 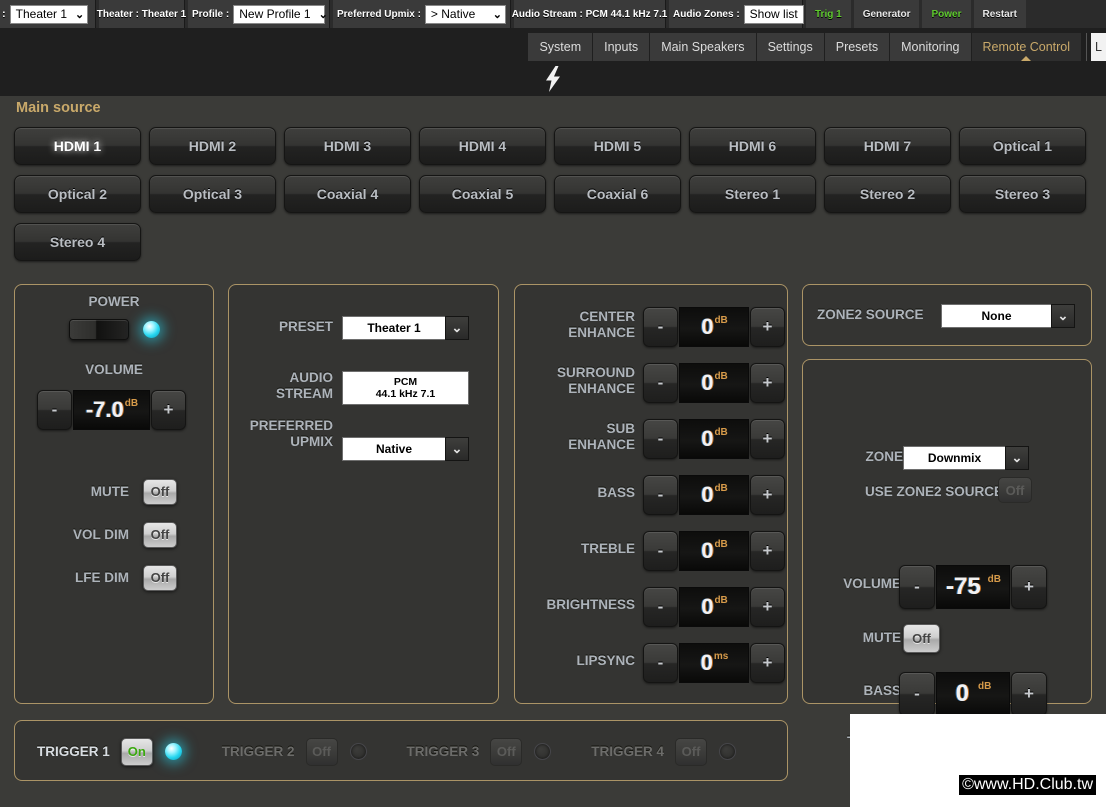 What do you see at coordinates (160, 491) in the screenshot?
I see `mute-toggle: Off` at bounding box center [160, 491].